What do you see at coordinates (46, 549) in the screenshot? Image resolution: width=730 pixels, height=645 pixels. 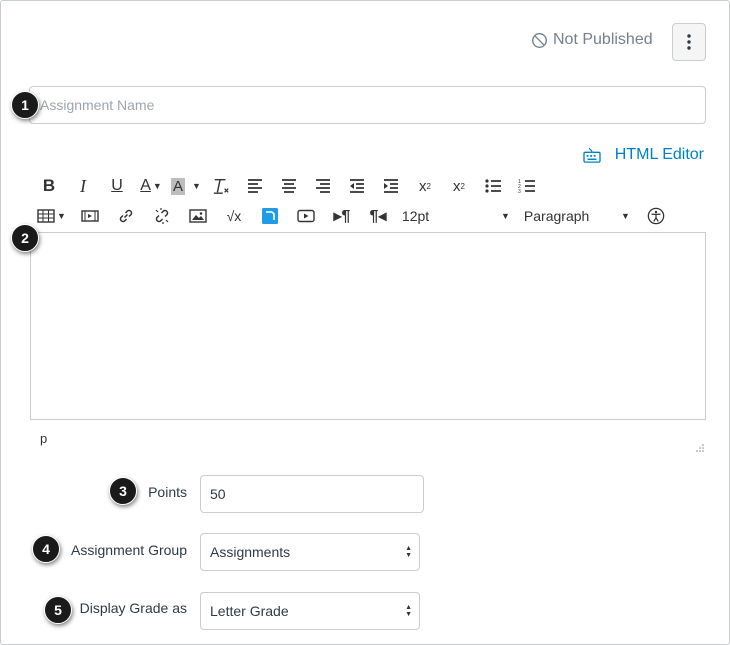 I see `callout-4: 4` at bounding box center [46, 549].